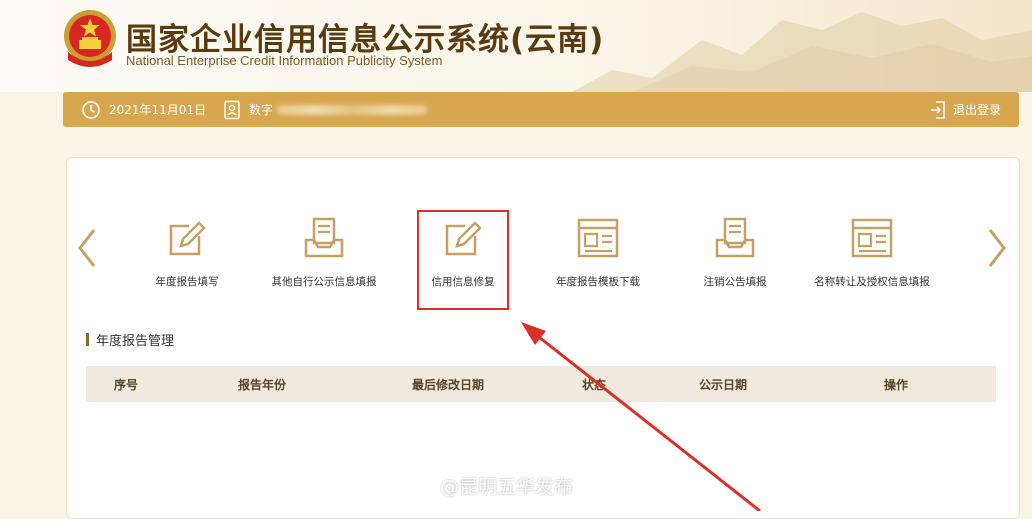  I want to click on function-label: 名称转让及授权信息填报, so click(872, 282).